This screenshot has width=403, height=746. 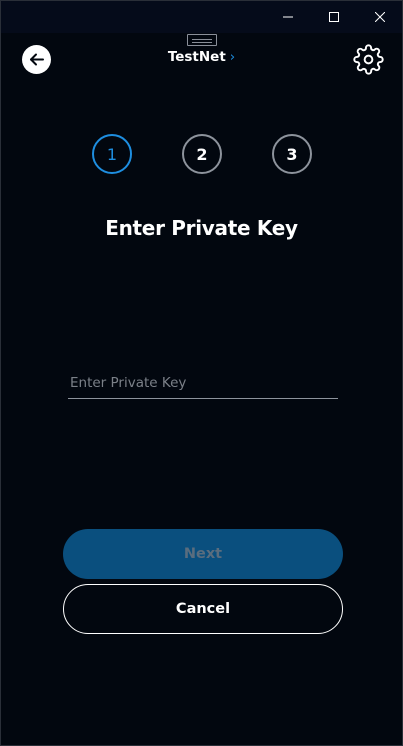 I want to click on minimize-icon, so click(x=288, y=17).